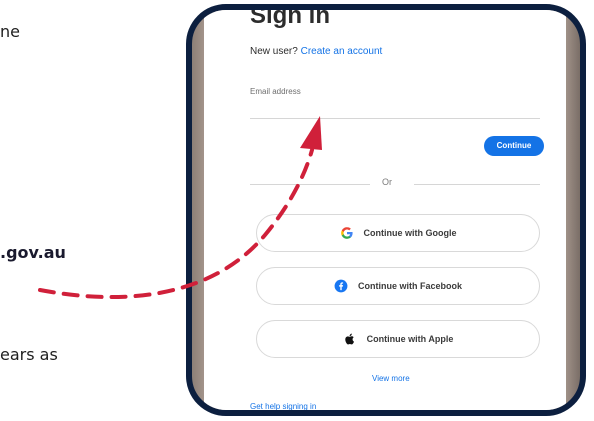  Describe the element at coordinates (341, 286) in the screenshot. I see `facebook-icon` at that location.